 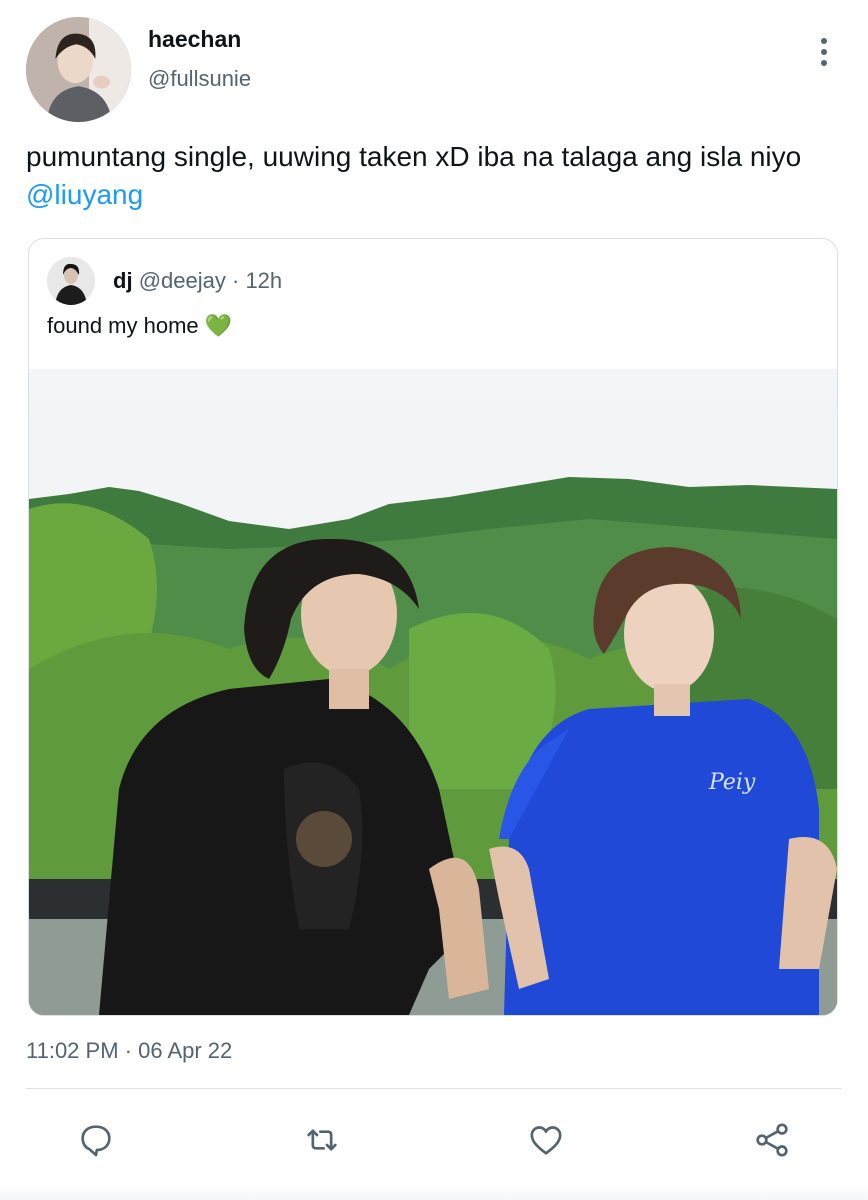 I want to click on quote-body: found my home, so click(x=126, y=325).